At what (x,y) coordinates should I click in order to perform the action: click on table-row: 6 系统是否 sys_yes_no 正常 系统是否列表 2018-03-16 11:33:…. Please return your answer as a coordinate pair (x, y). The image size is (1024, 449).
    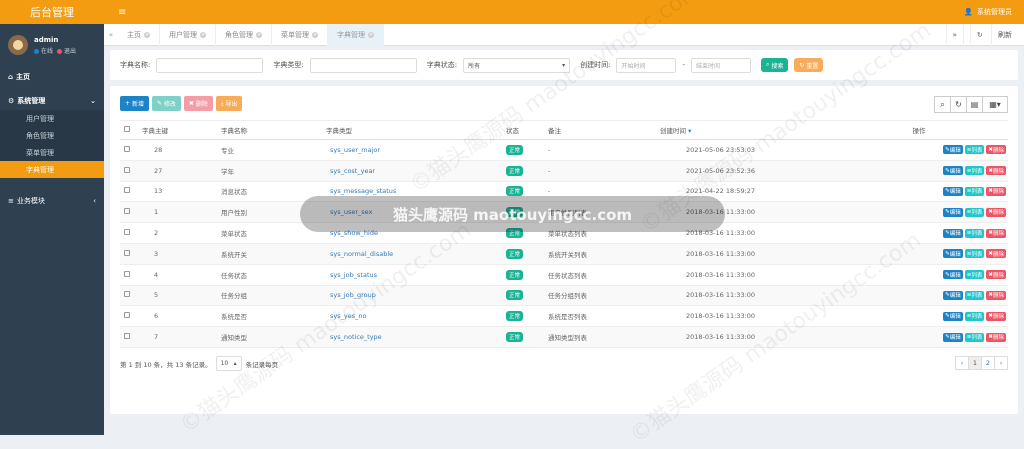
    Looking at the image, I should click on (564, 316).